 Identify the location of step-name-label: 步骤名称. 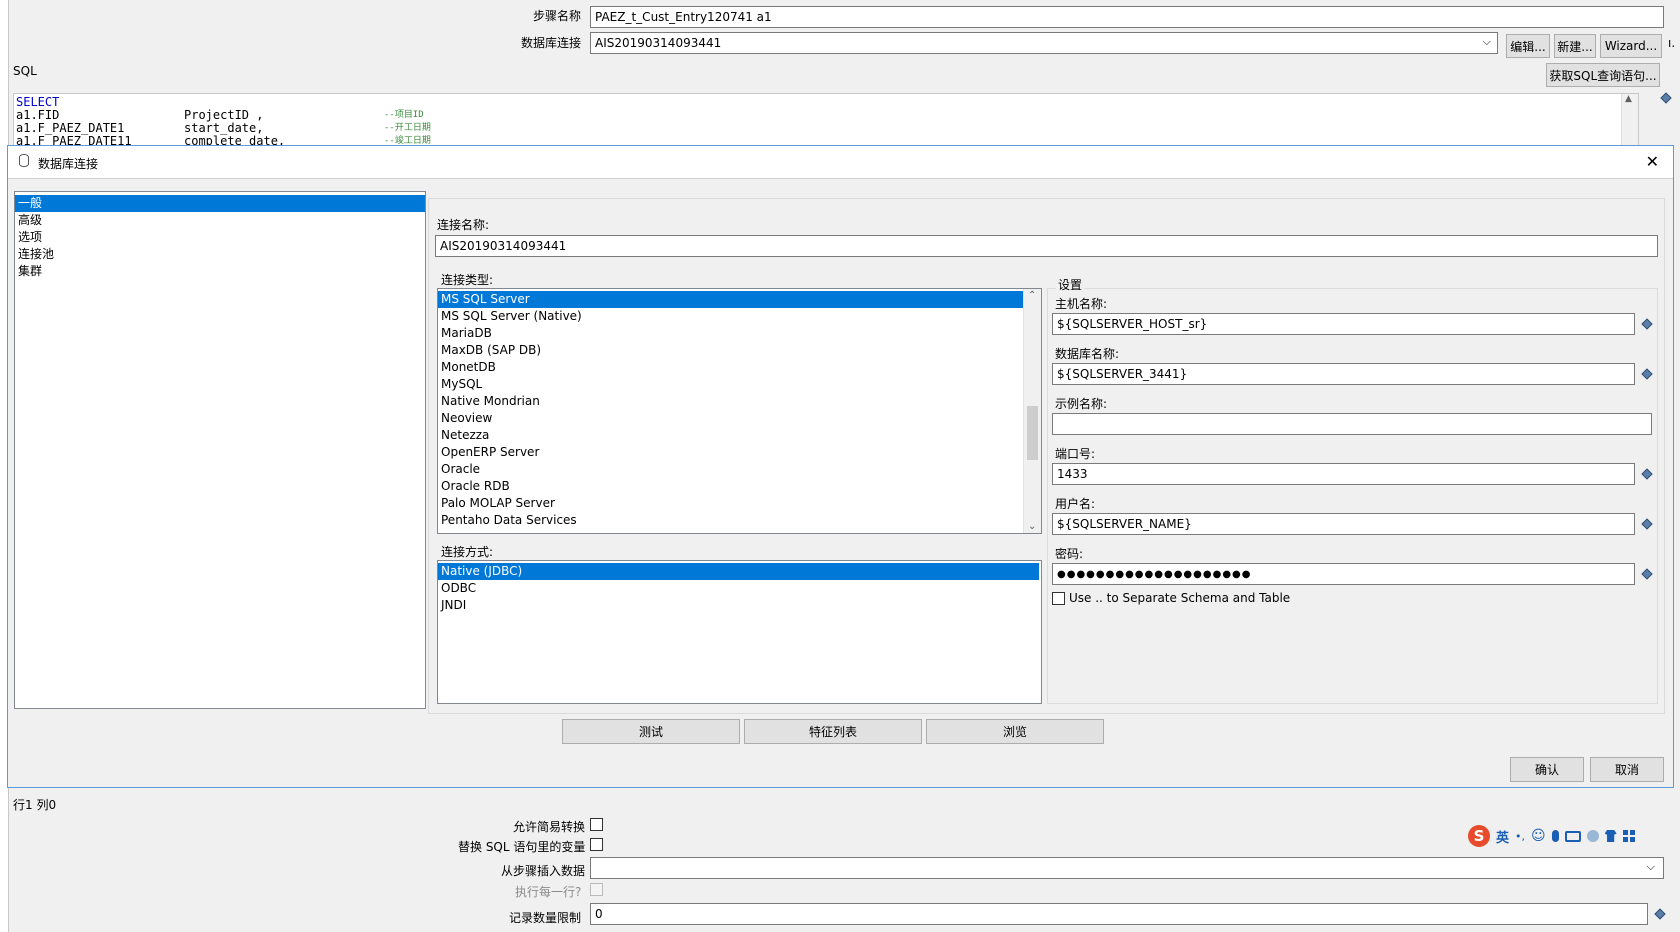
(557, 16).